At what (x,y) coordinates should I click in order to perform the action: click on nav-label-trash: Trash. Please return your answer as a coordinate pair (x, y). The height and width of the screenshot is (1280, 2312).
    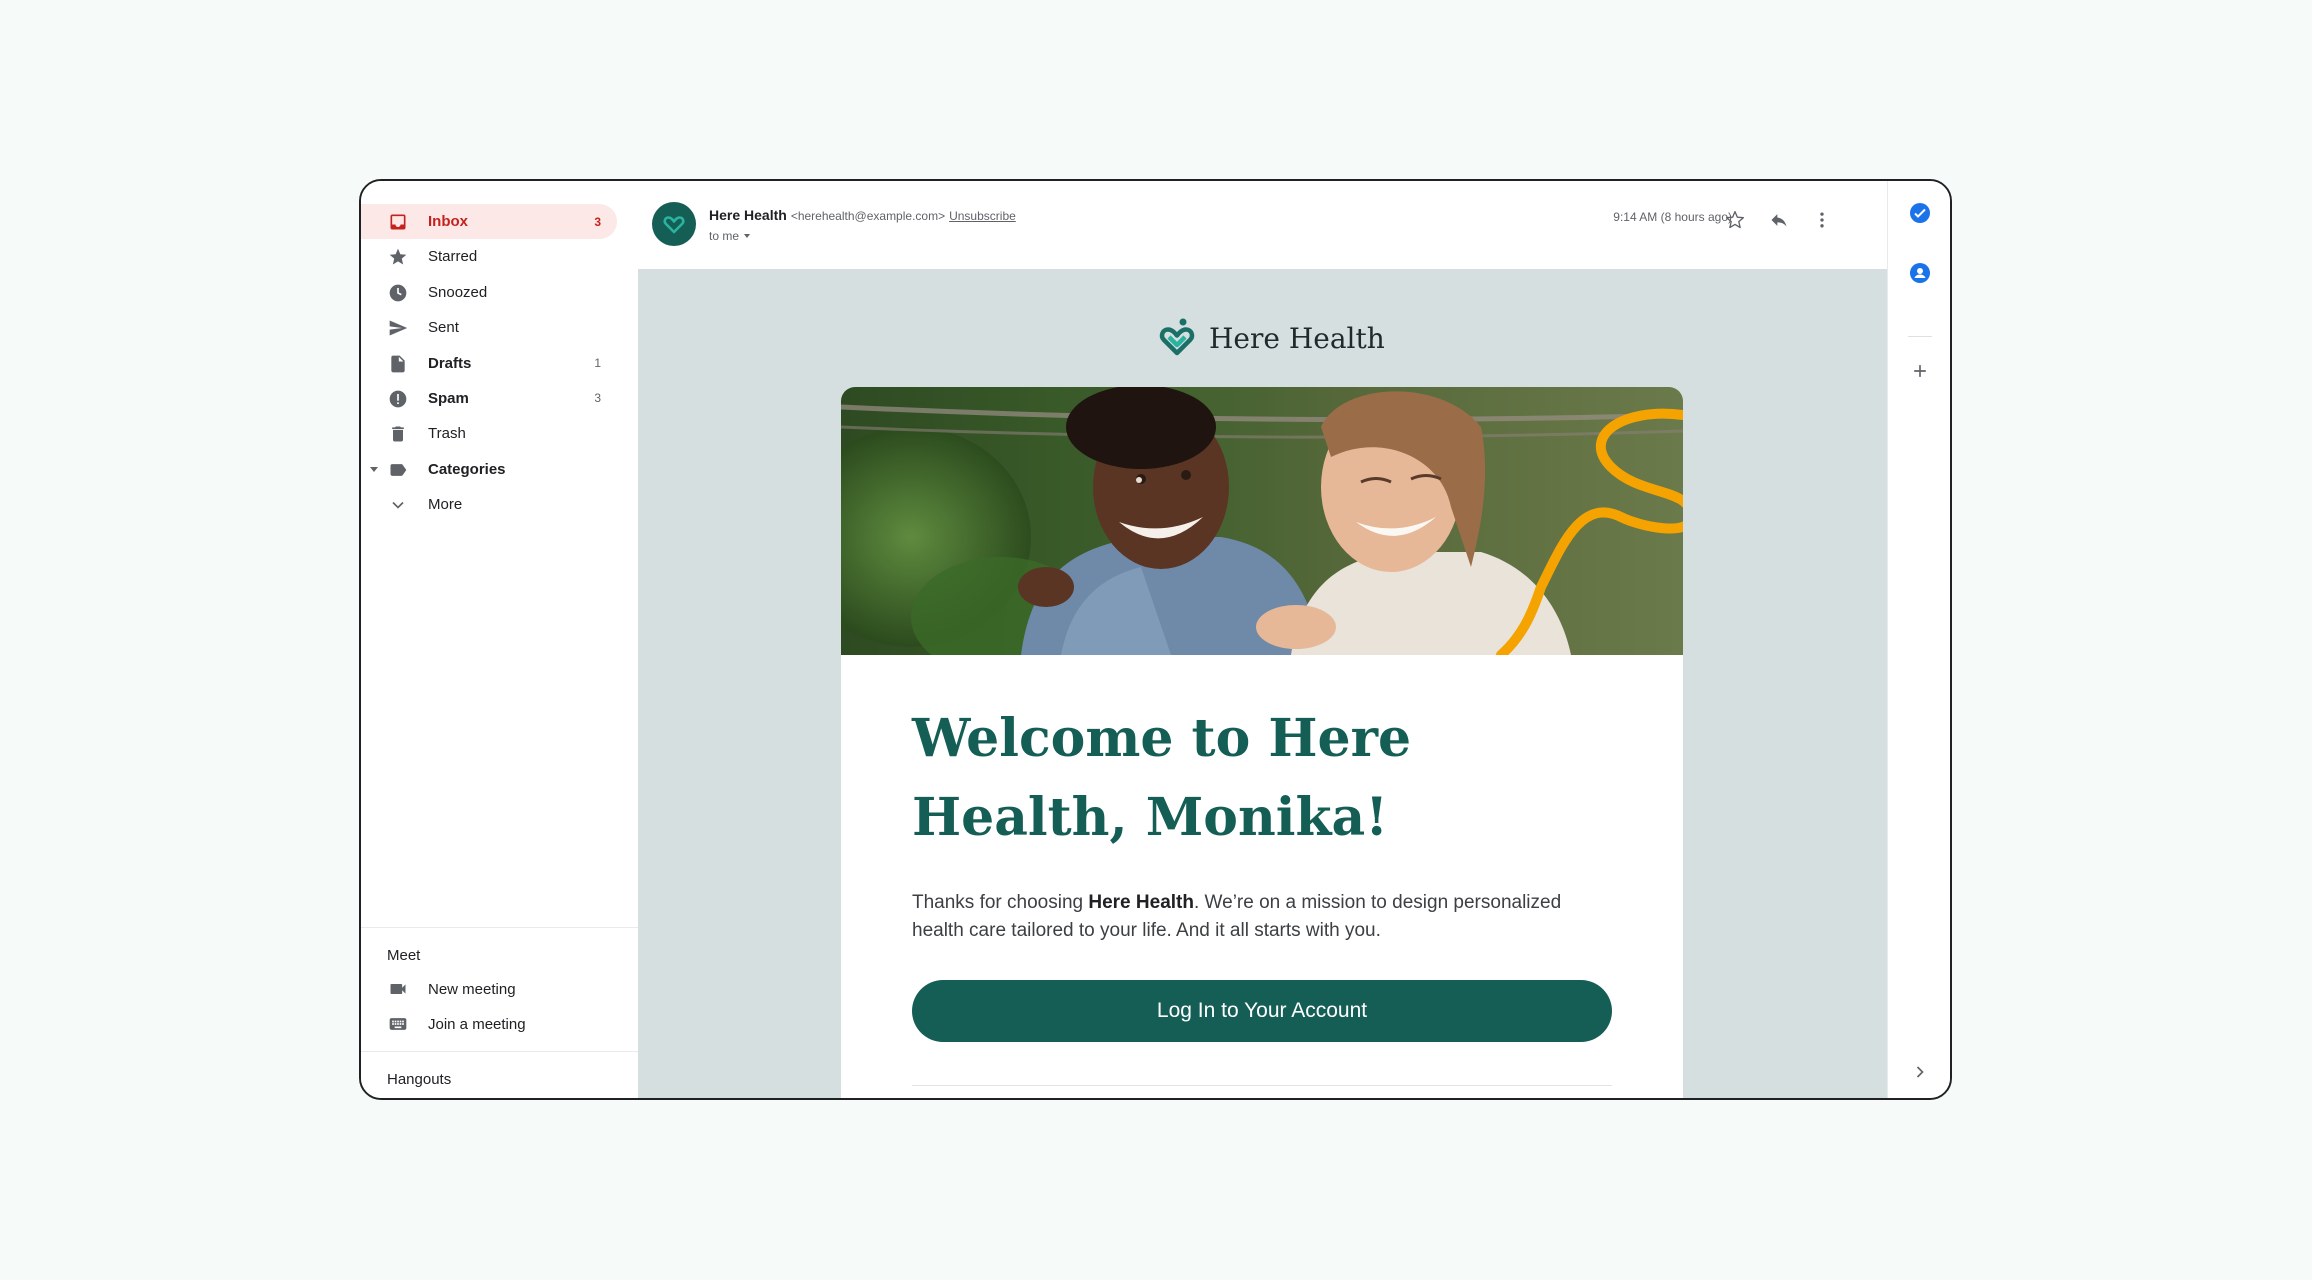
    Looking at the image, I should click on (447, 434).